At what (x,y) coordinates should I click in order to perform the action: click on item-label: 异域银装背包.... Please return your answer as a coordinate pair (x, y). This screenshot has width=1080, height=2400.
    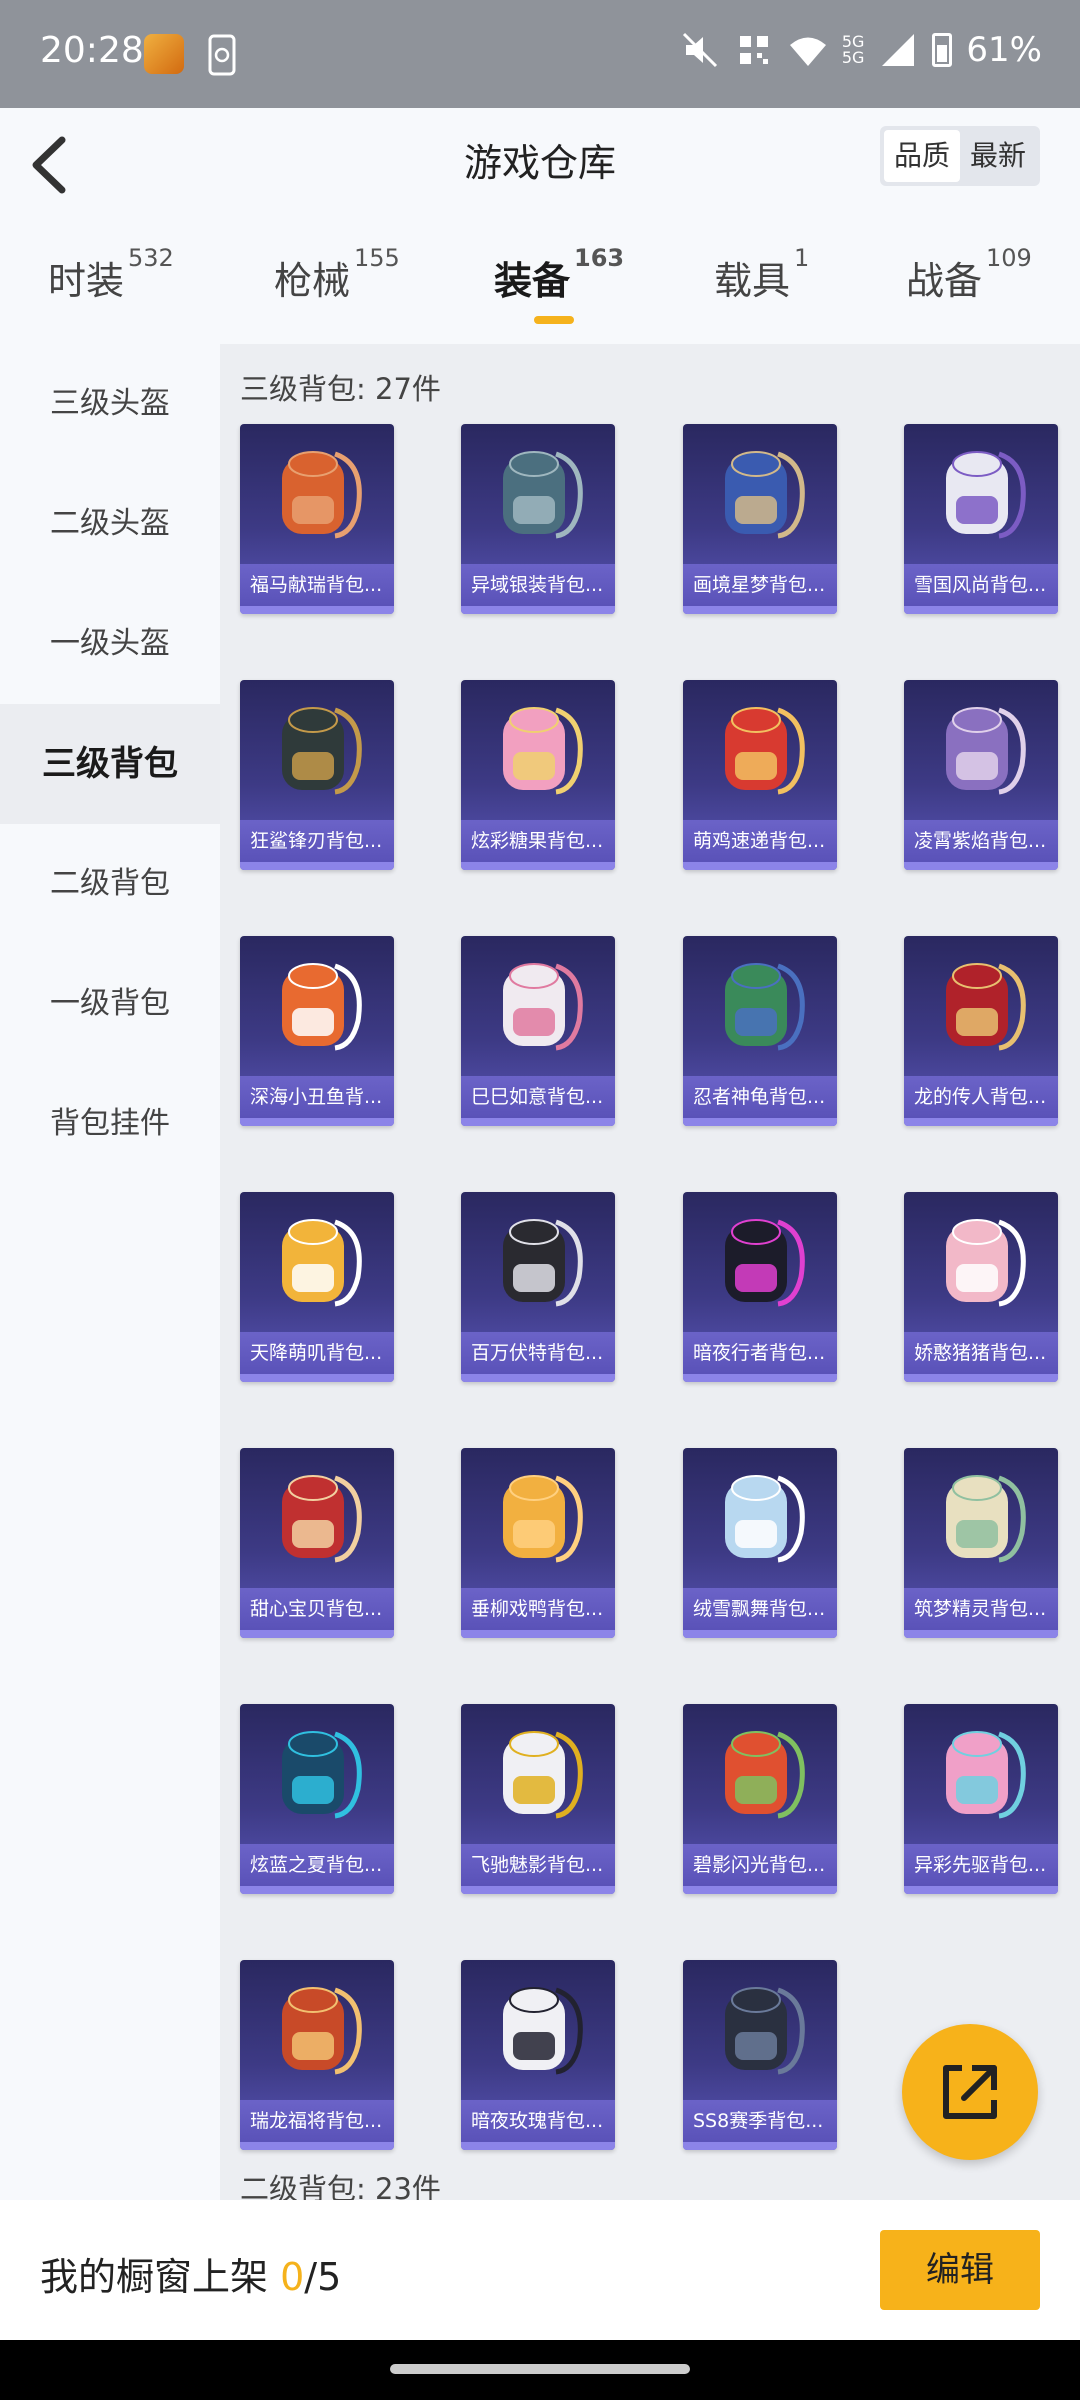
    Looking at the image, I should click on (538, 585).